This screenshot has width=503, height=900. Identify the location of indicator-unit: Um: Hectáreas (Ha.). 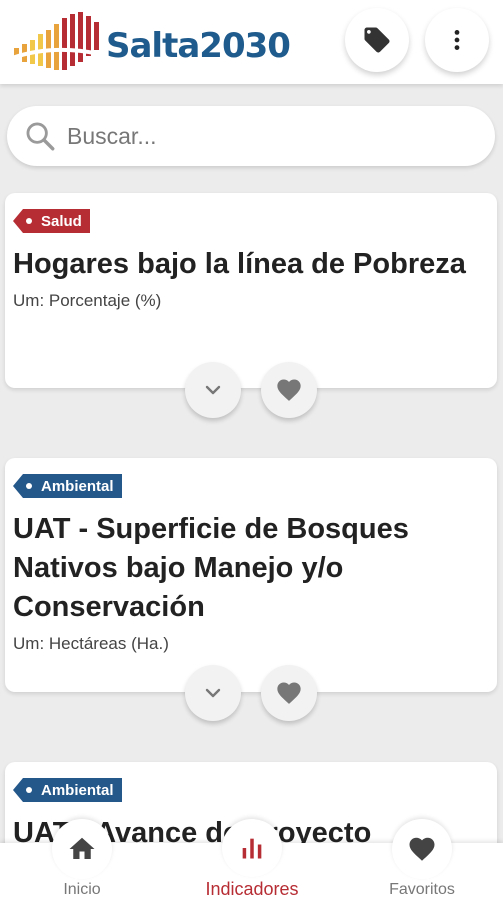
(91, 643).